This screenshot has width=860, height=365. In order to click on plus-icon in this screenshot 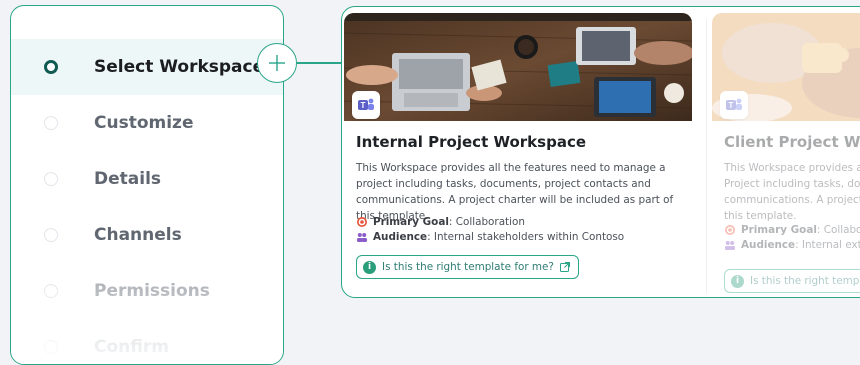, I will do `click(277, 63)`.